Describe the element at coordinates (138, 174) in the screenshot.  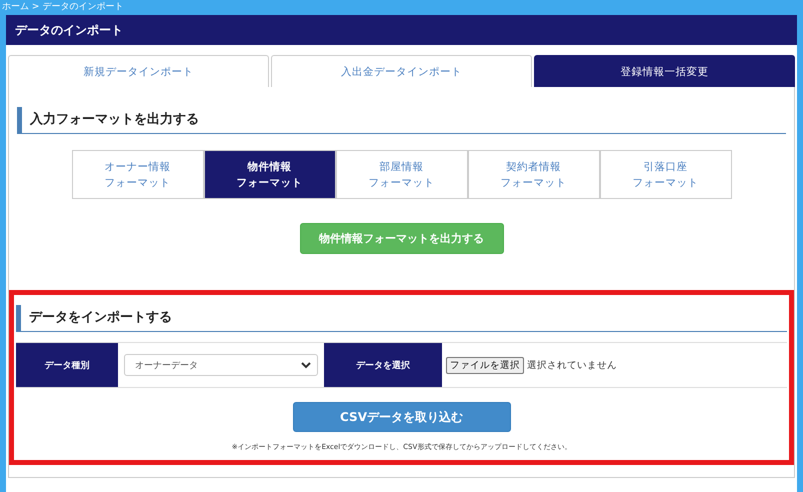
I see `format-option: オーナー情報 フォーマット` at that location.